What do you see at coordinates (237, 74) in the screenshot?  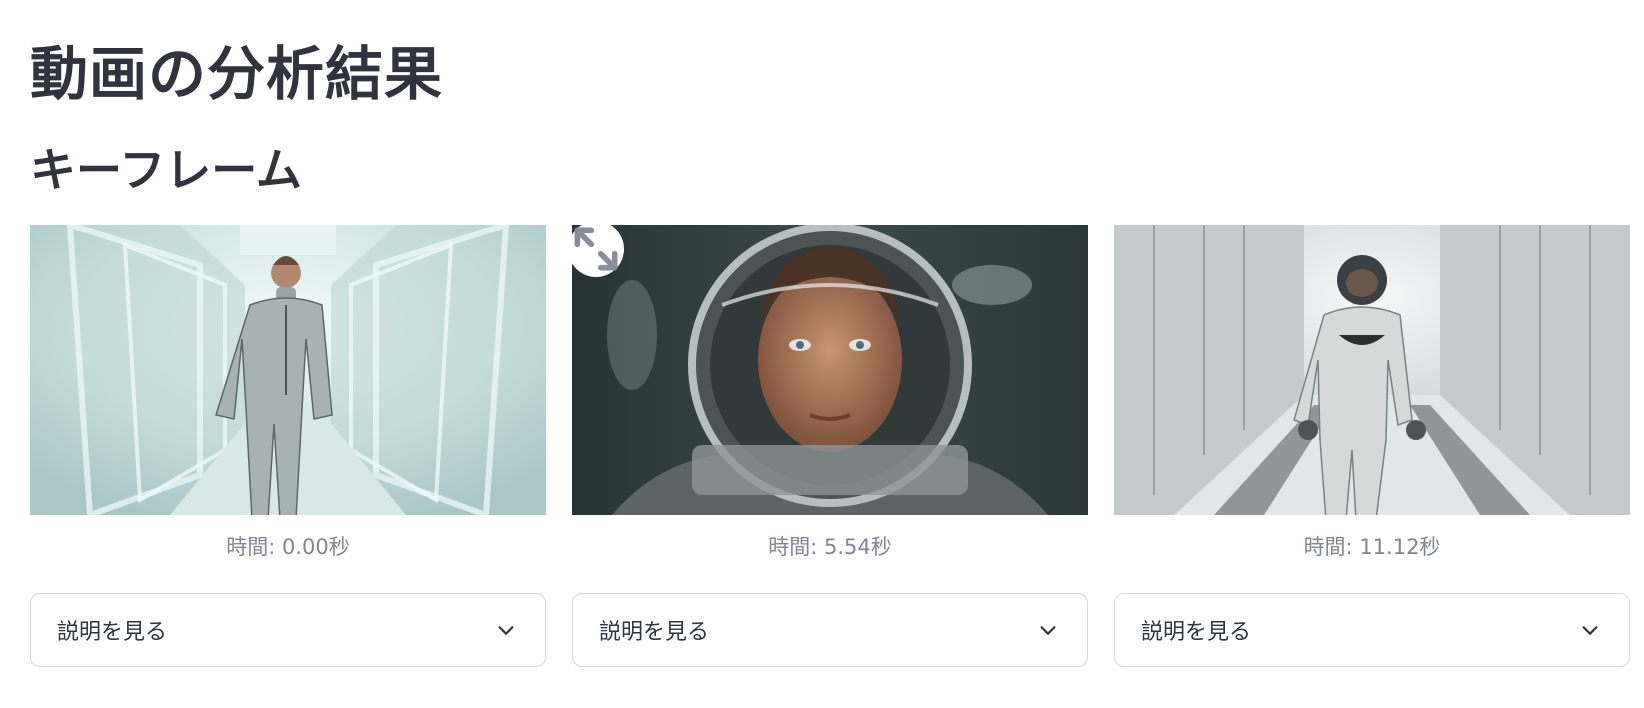 I see `page-title: 動画の分析結果` at bounding box center [237, 74].